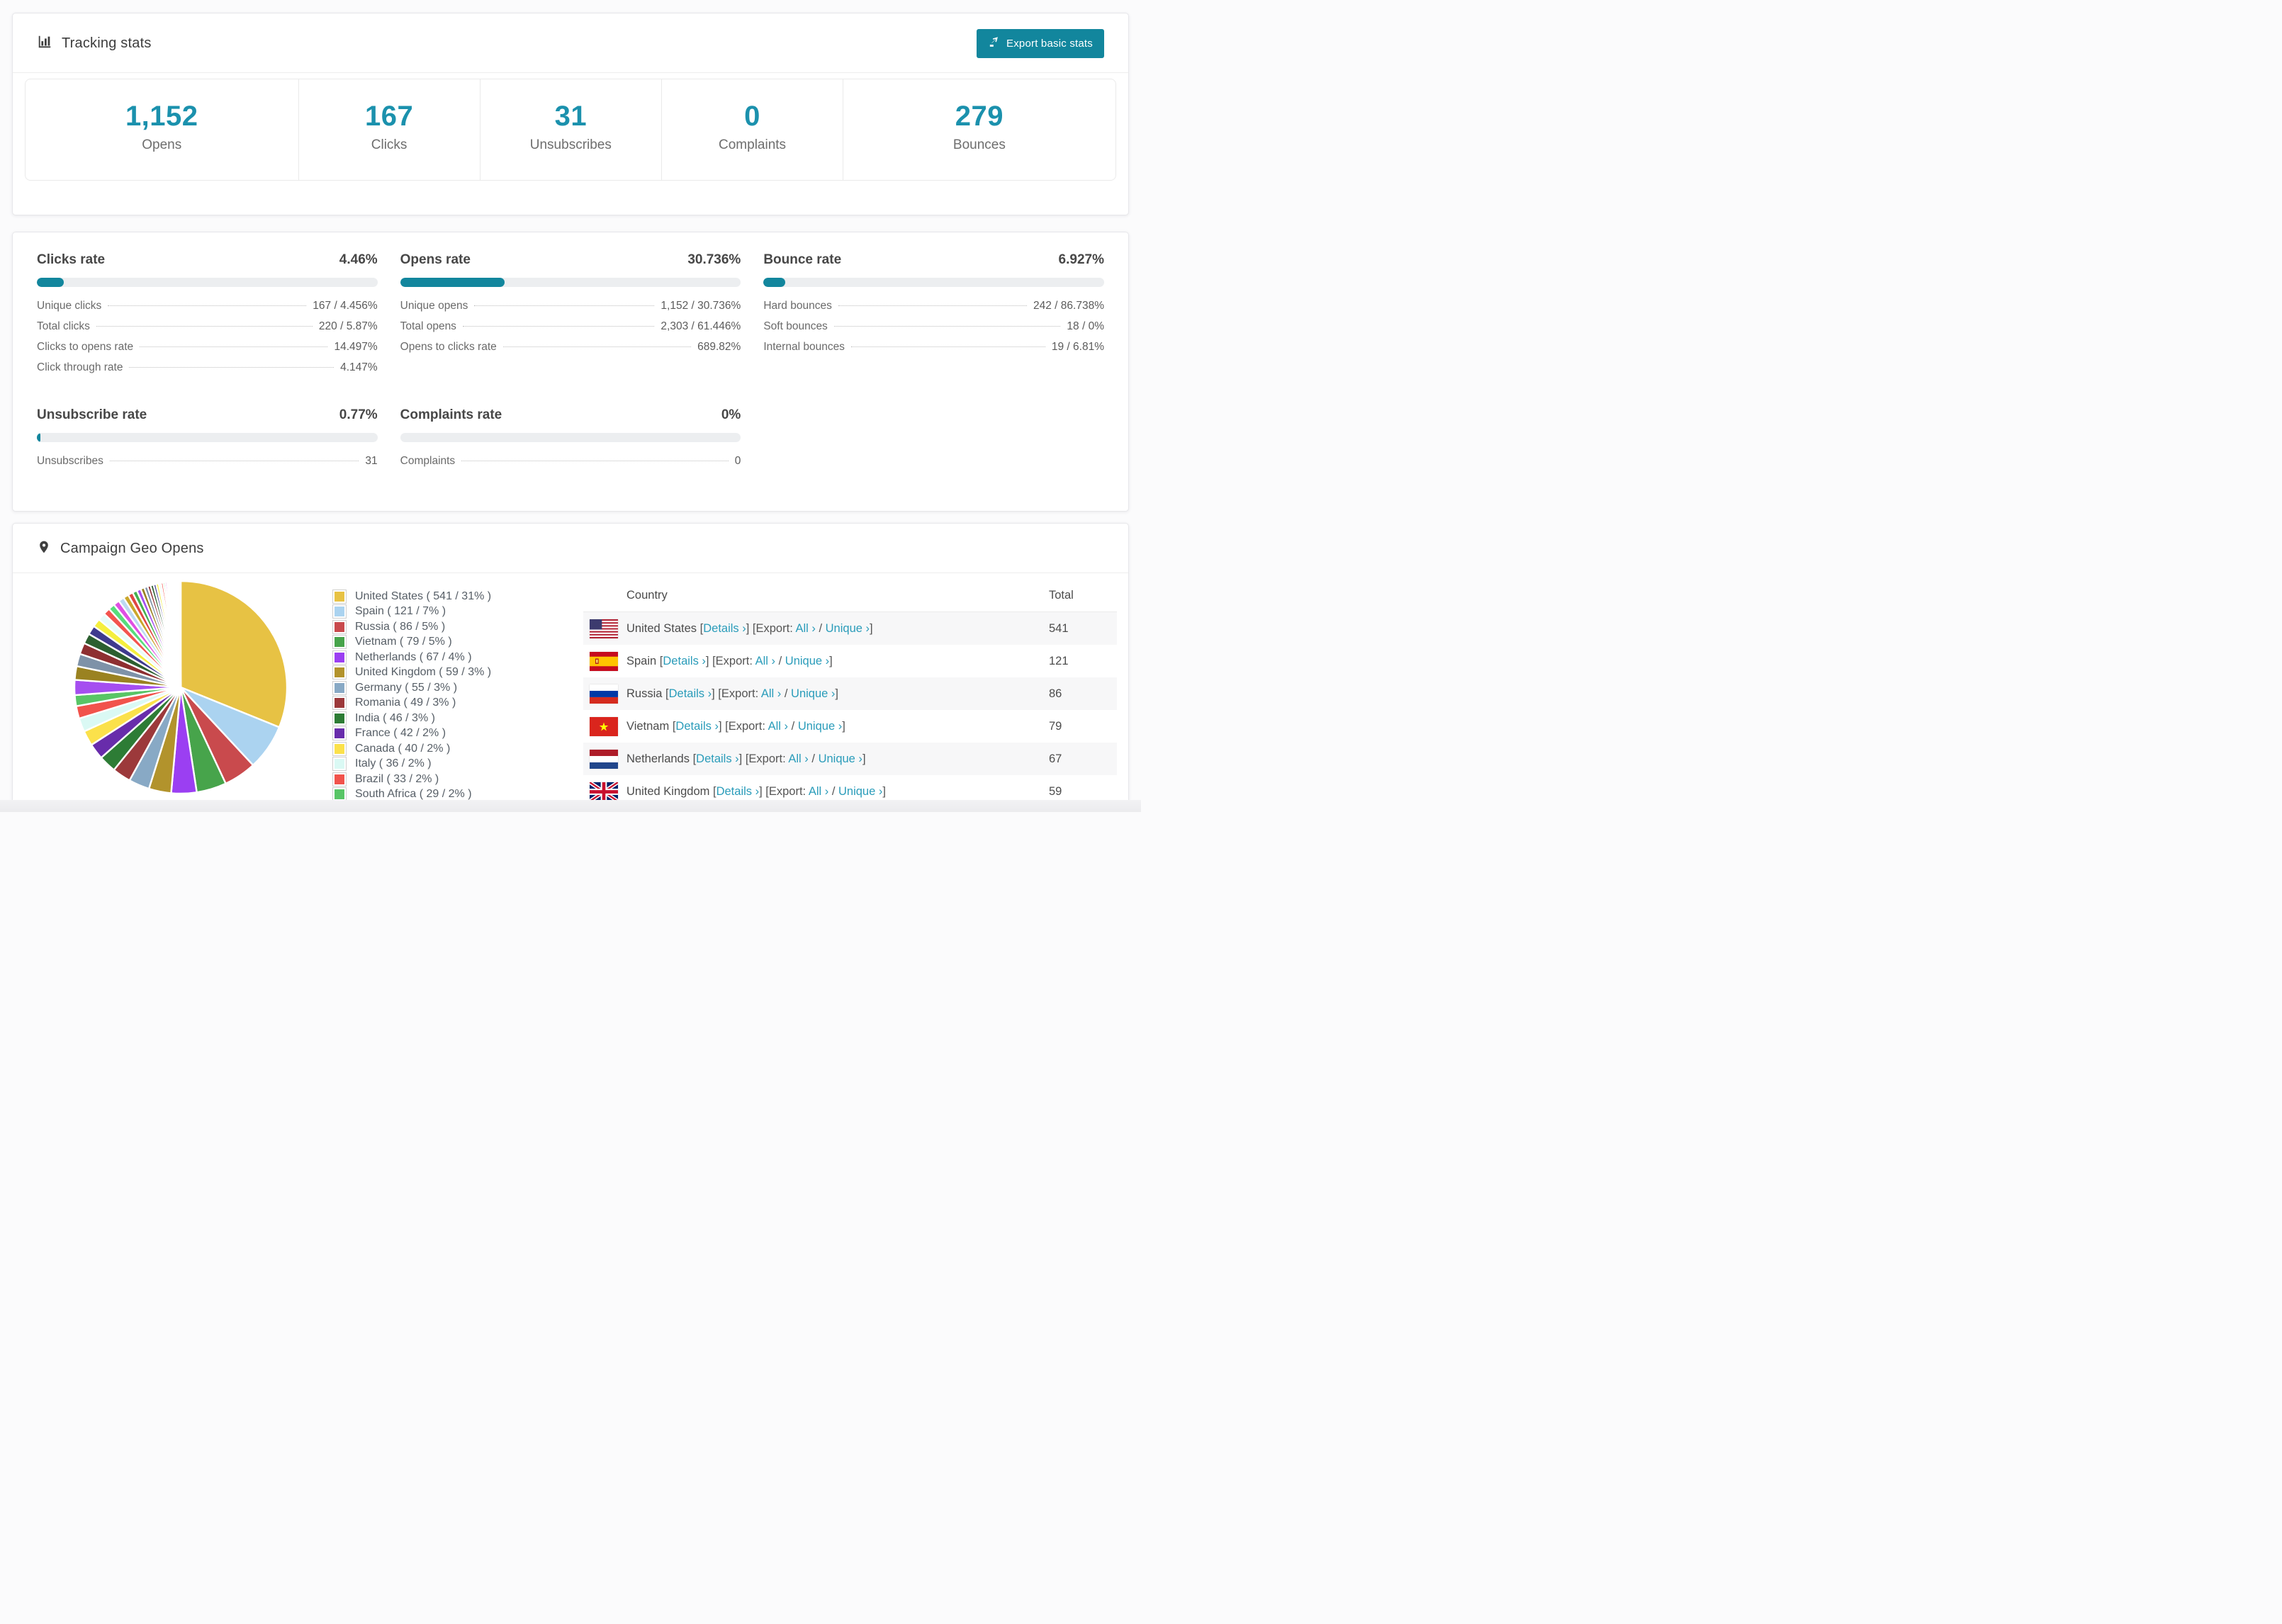 The height and width of the screenshot is (1624, 2282). Describe the element at coordinates (850, 595) in the screenshot. I see `geo-table-header: Country Total` at that location.